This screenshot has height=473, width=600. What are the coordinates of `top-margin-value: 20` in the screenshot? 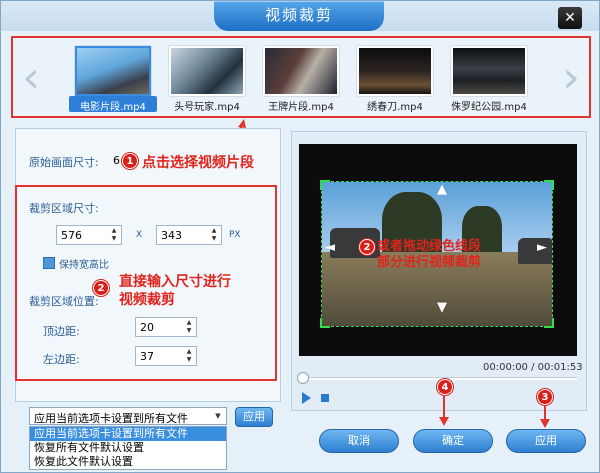 It's located at (147, 327).